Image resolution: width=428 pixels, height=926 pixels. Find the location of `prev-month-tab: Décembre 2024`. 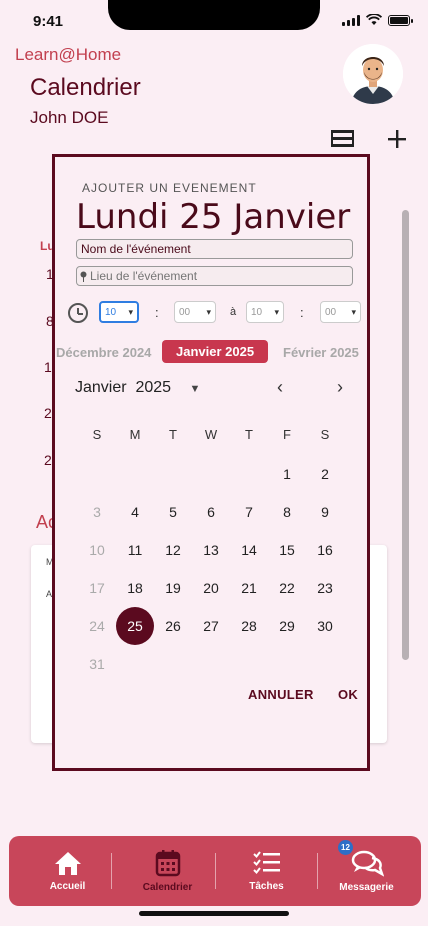

prev-month-tab: Décembre 2024 is located at coordinates (103, 352).